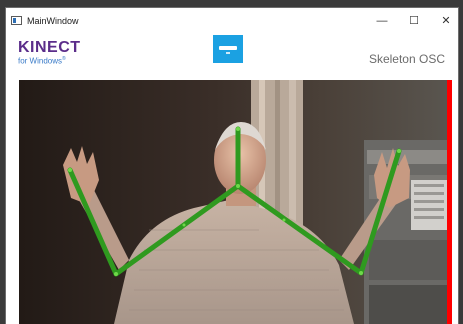 The width and height of the screenshot is (463, 324). What do you see at coordinates (399, 151) in the screenshot?
I see `joint-right-hand` at bounding box center [399, 151].